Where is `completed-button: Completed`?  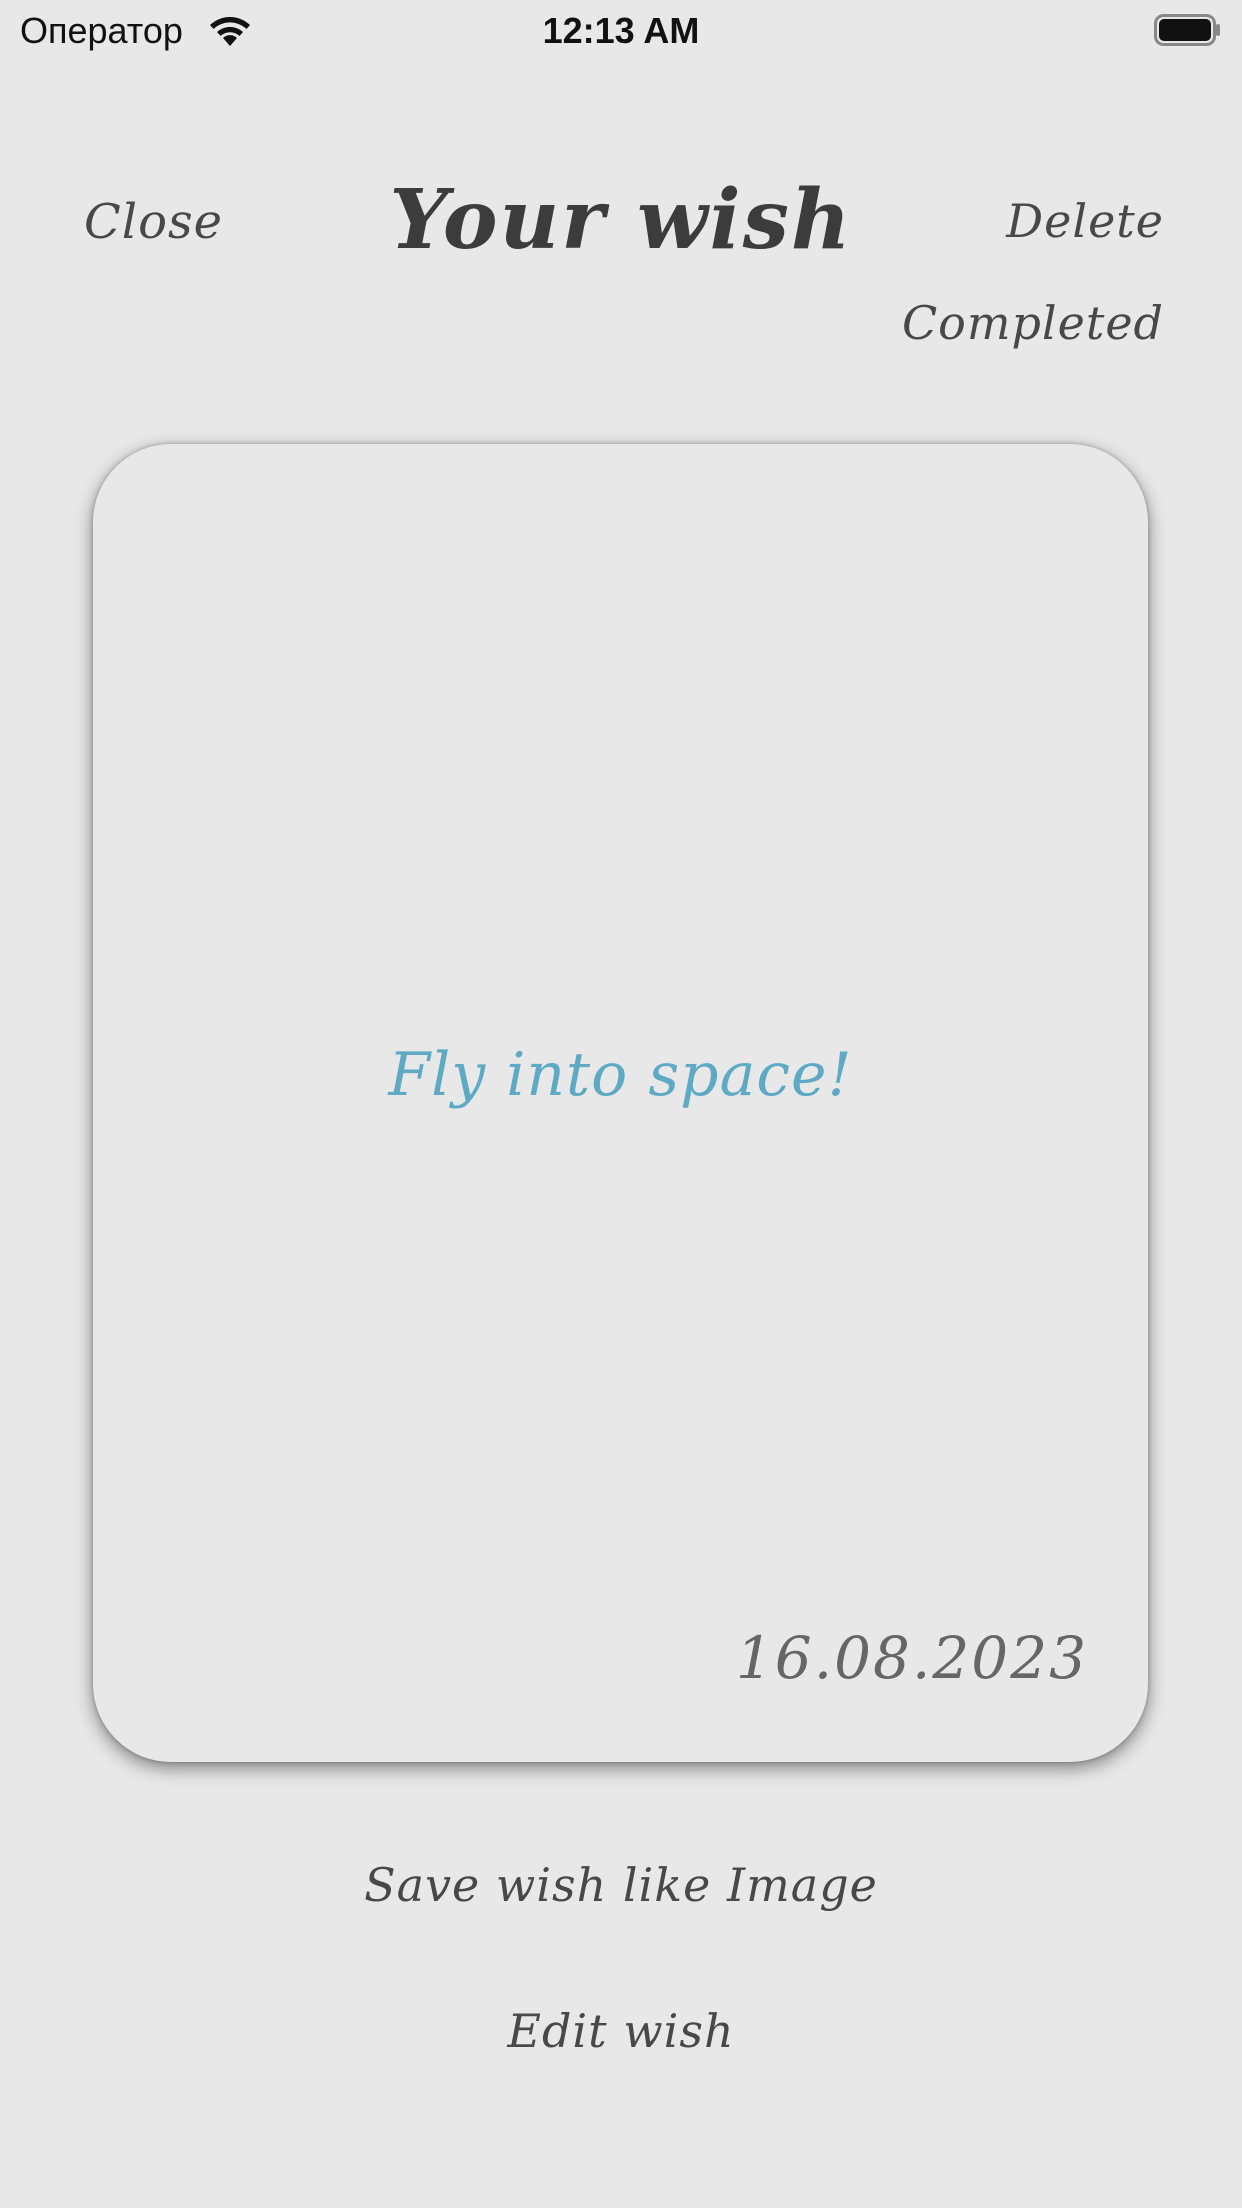 completed-button: Completed is located at coordinates (1033, 323).